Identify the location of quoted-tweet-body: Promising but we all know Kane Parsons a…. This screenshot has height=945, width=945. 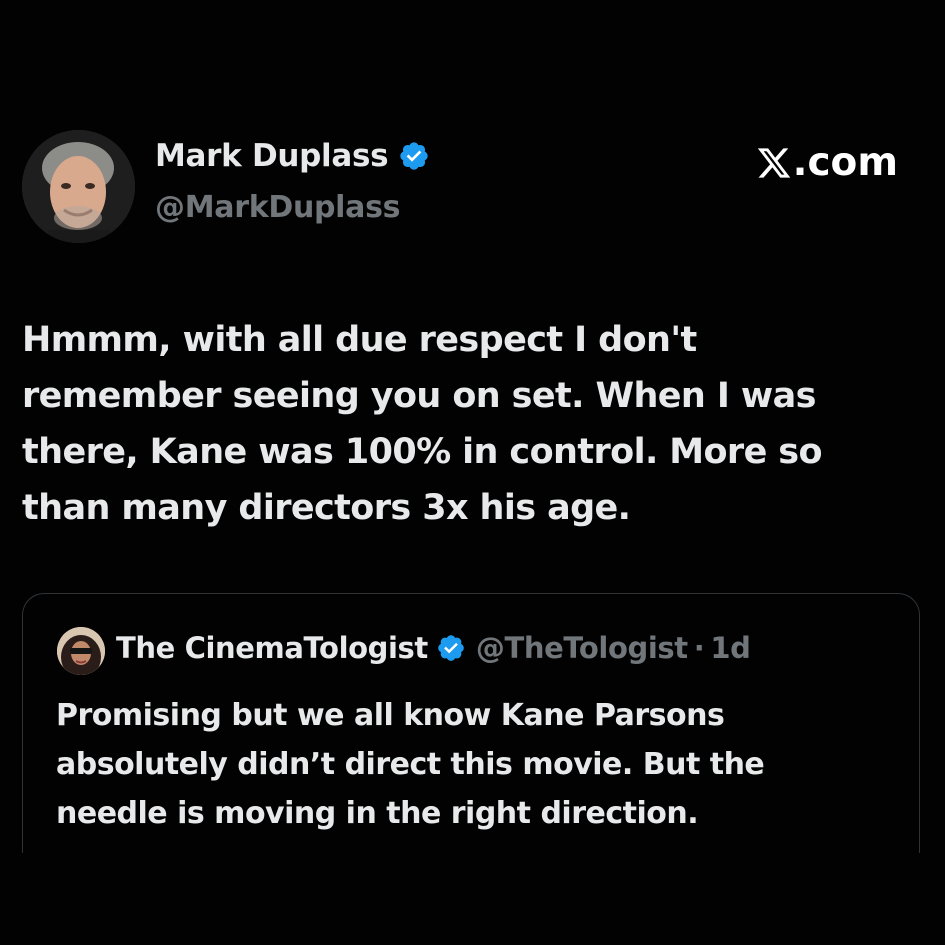
(481, 764).